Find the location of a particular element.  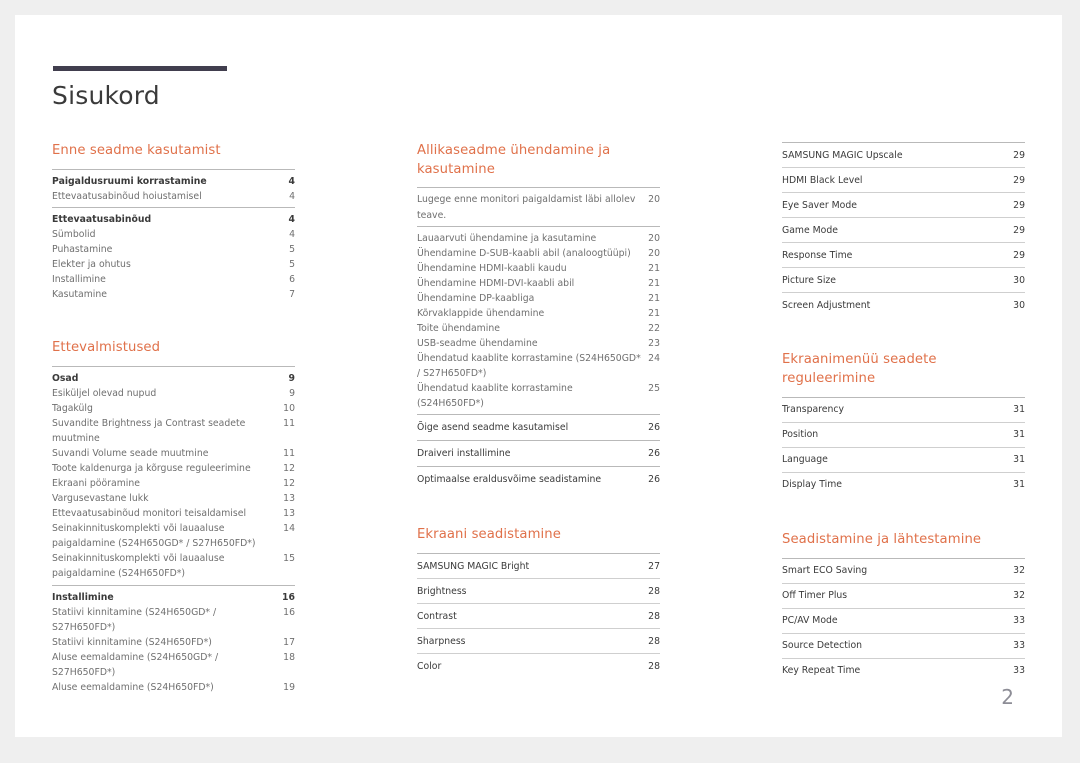

toc-entry-label: SAMSUNG MAGIC Upscale is located at coordinates (842, 155).